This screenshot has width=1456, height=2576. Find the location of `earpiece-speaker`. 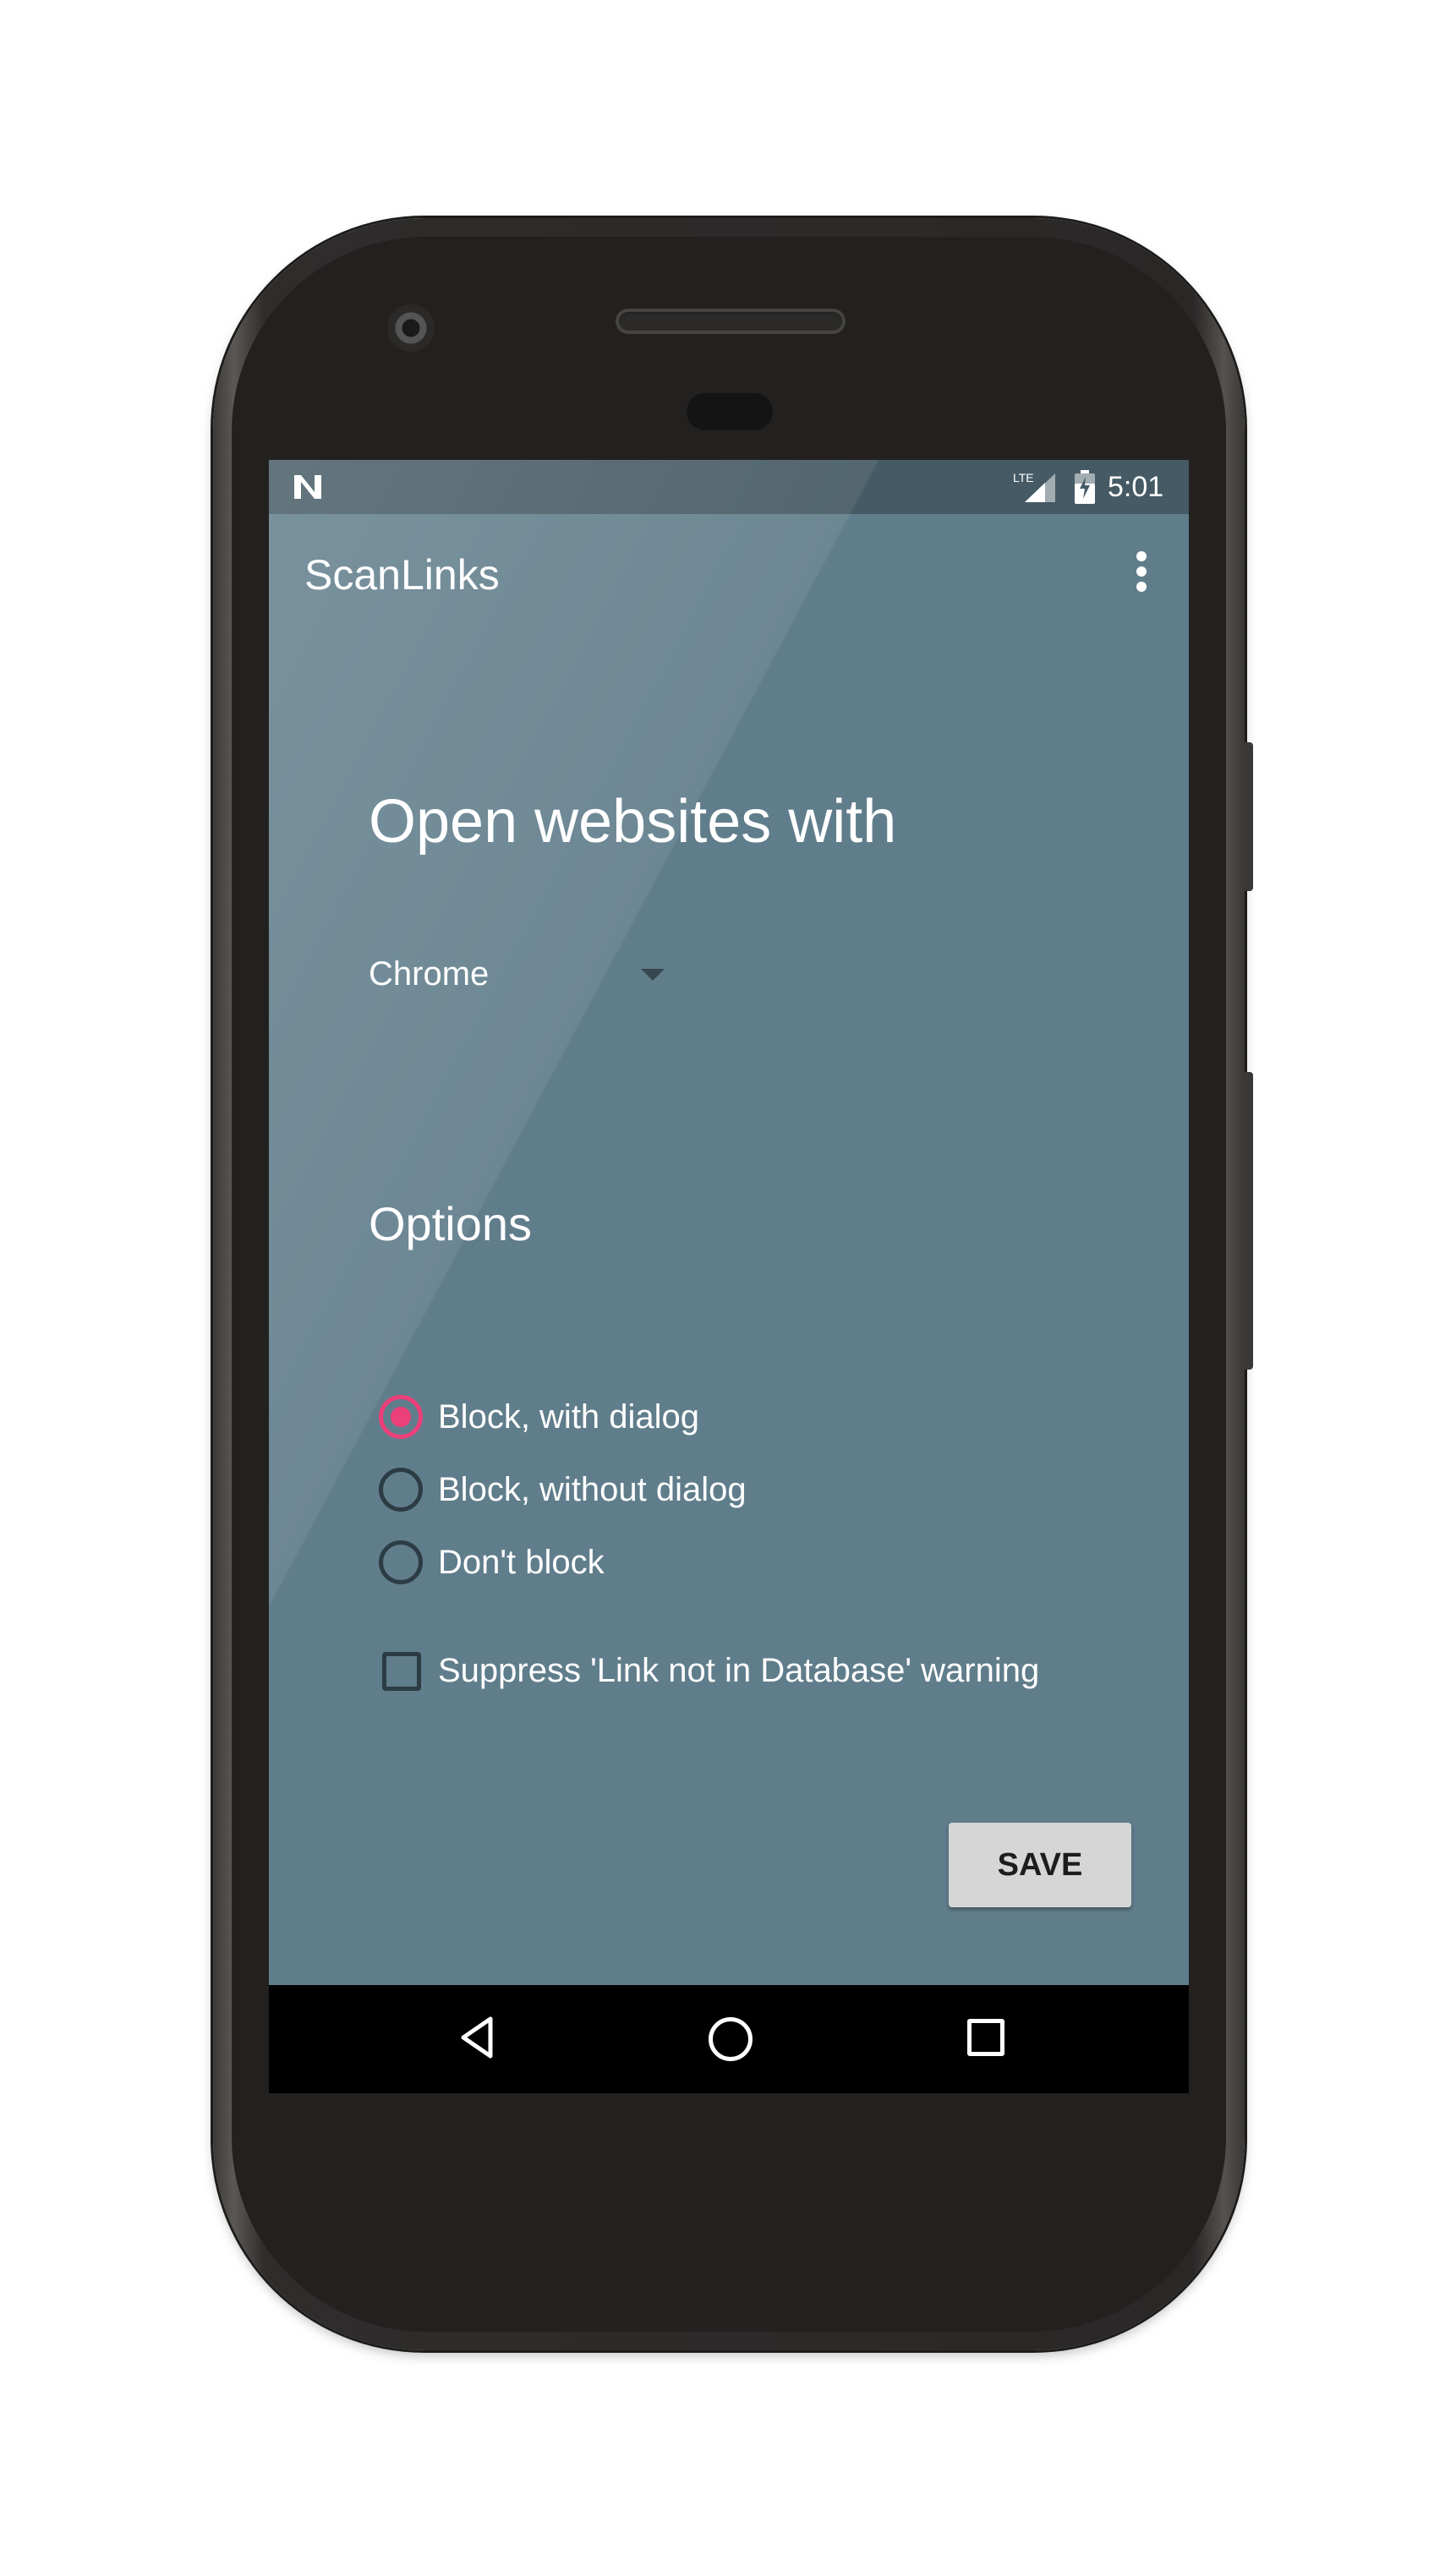

earpiece-speaker is located at coordinates (731, 321).